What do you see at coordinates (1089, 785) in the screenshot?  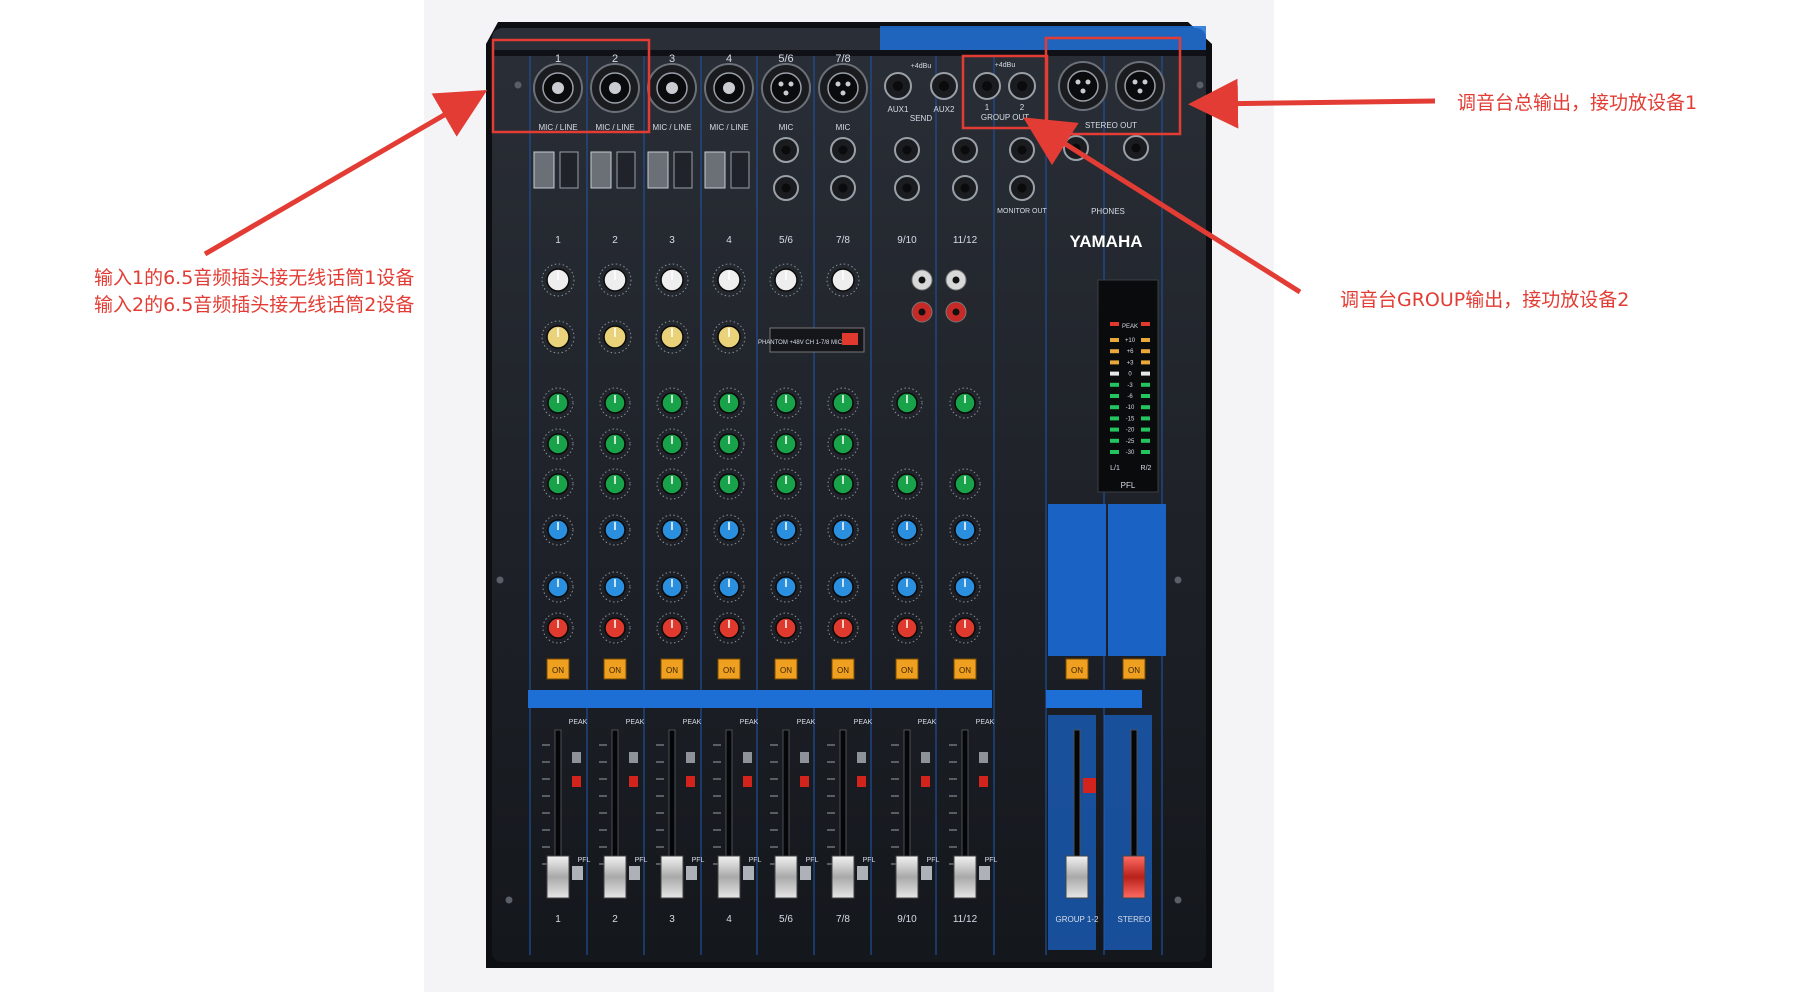 I see `group-st-switch` at bounding box center [1089, 785].